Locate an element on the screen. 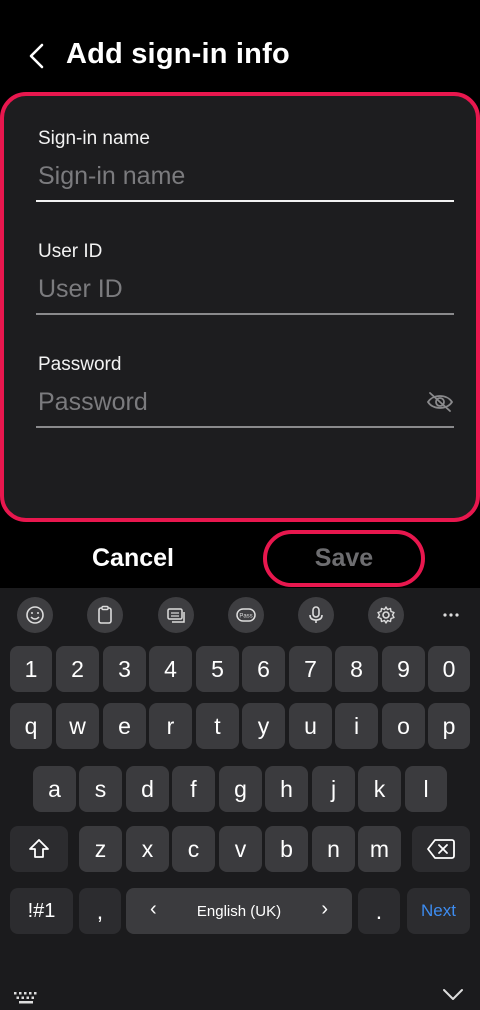 This screenshot has width=480, height=1010. chevron-left-icon is located at coordinates (36, 56).